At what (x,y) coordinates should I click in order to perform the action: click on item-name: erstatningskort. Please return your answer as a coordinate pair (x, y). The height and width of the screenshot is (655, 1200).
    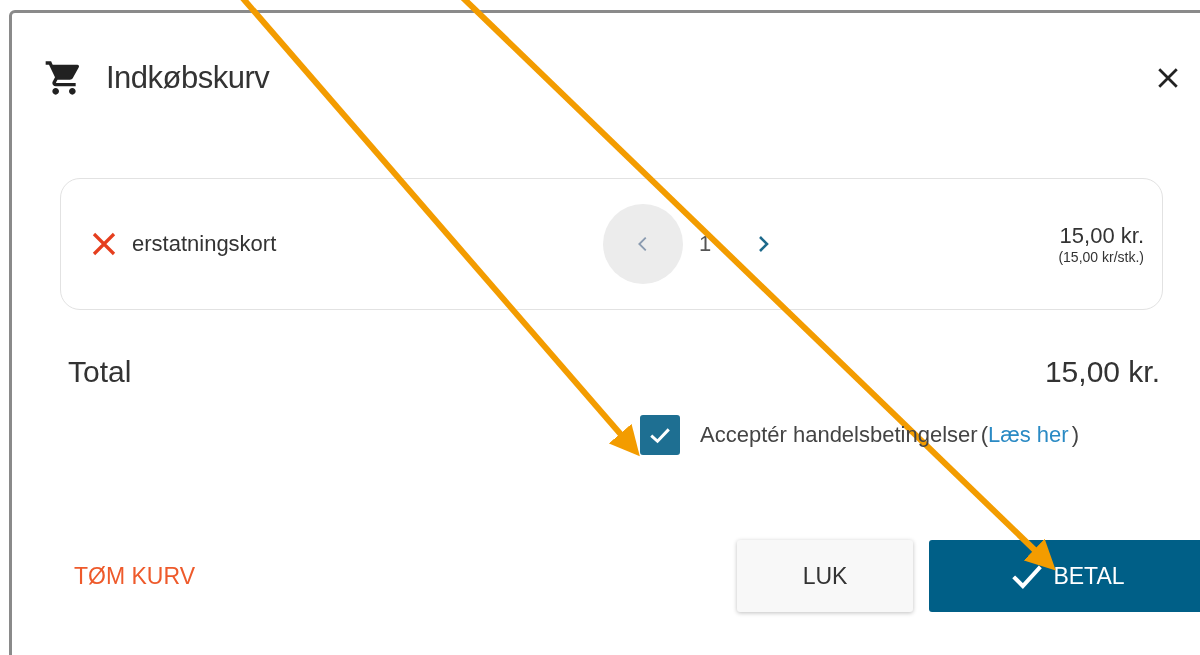
    Looking at the image, I should click on (205, 244).